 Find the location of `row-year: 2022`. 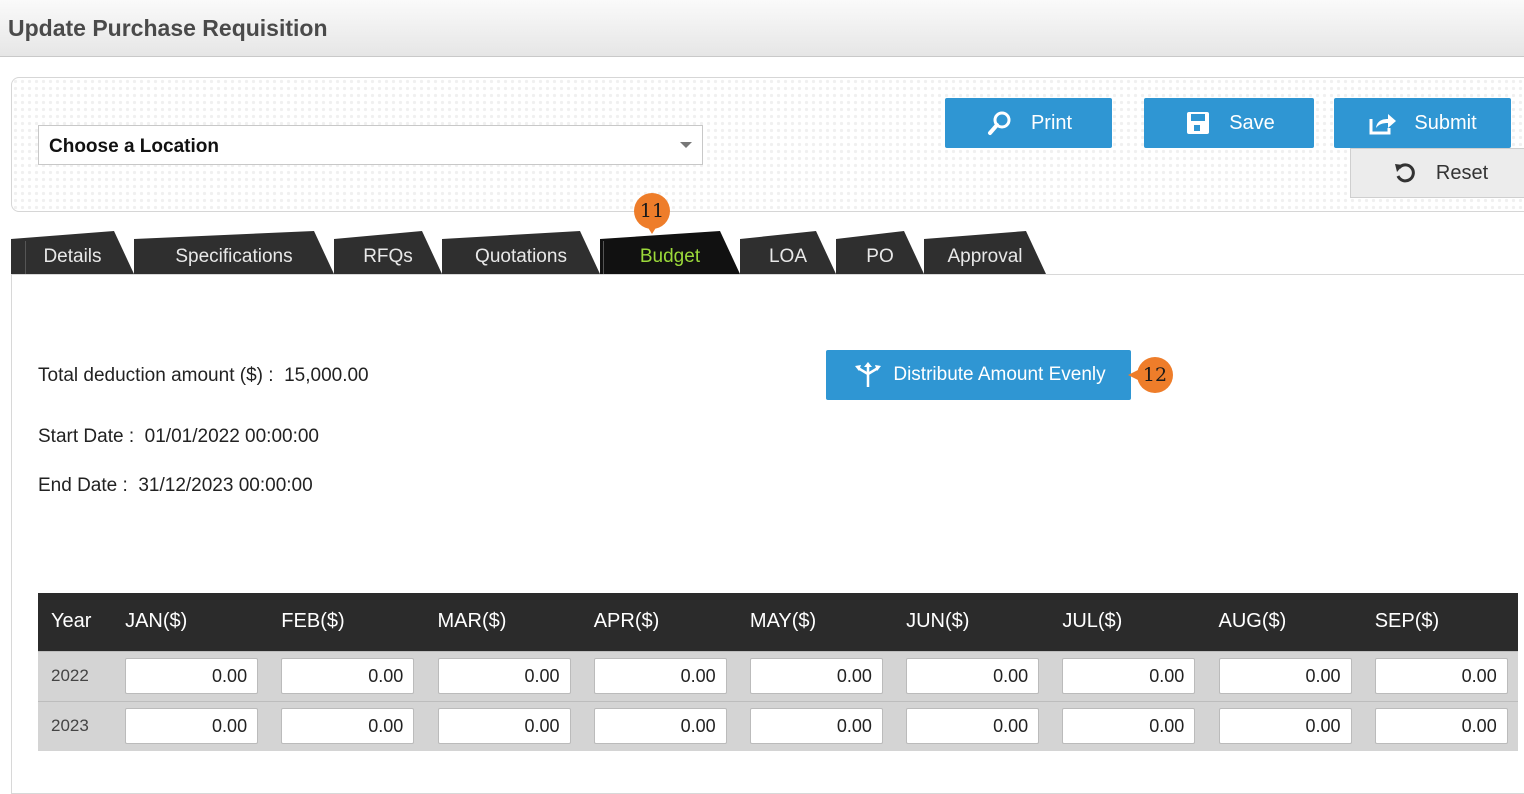

row-year: 2022 is located at coordinates (70, 675).